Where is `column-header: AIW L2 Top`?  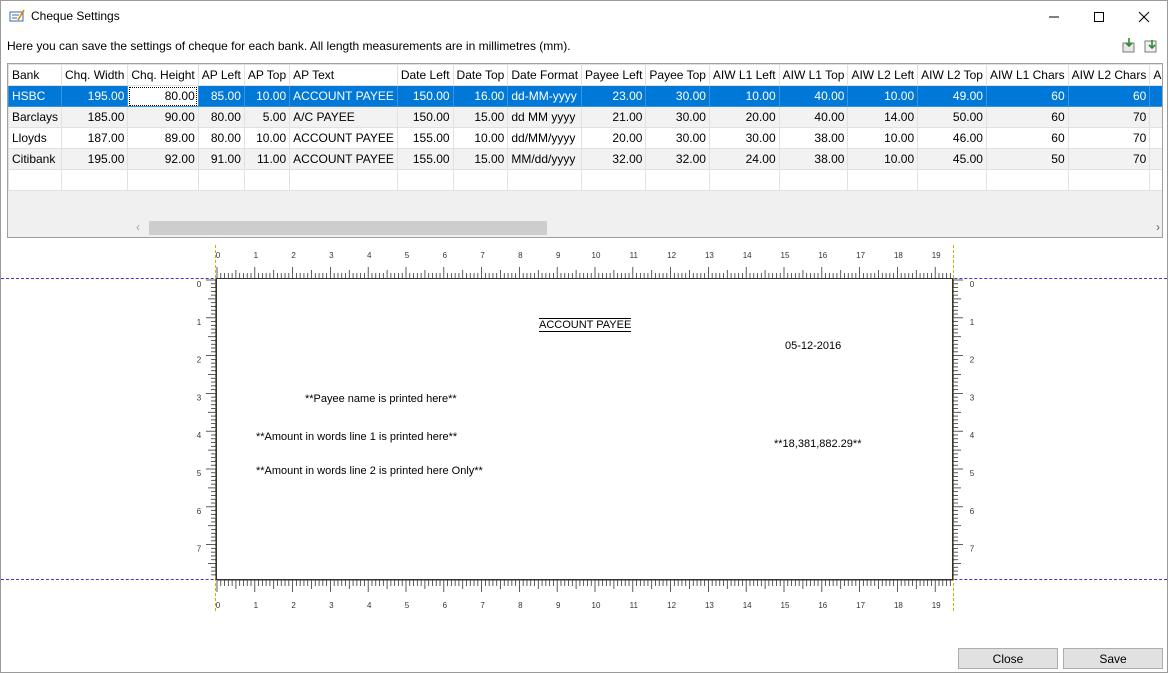 column-header: AIW L2 Top is located at coordinates (952, 75).